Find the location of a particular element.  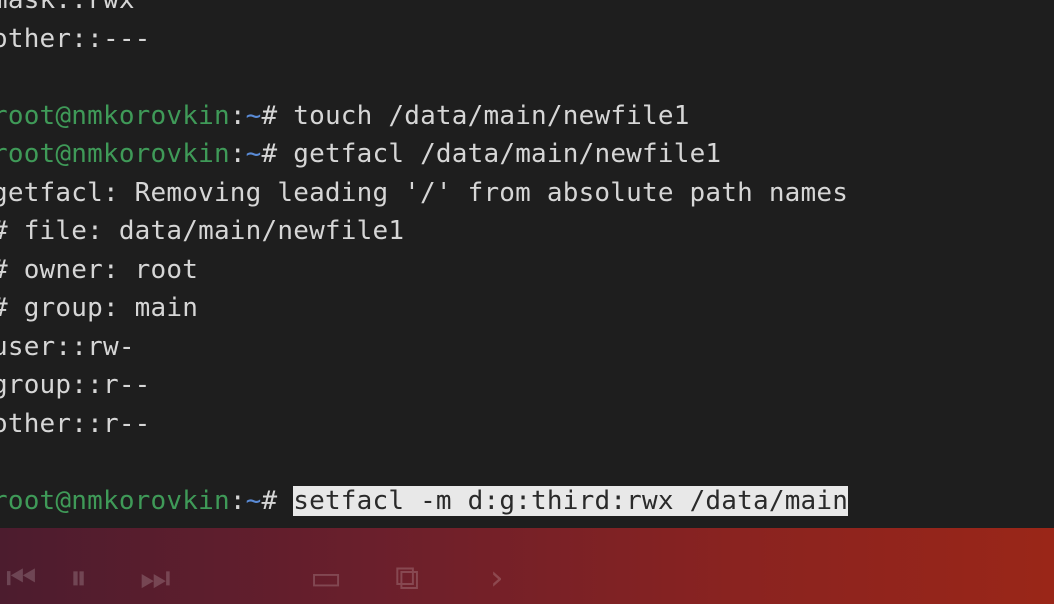

skip-back-icon: ⏮ is located at coordinates (21, 578).